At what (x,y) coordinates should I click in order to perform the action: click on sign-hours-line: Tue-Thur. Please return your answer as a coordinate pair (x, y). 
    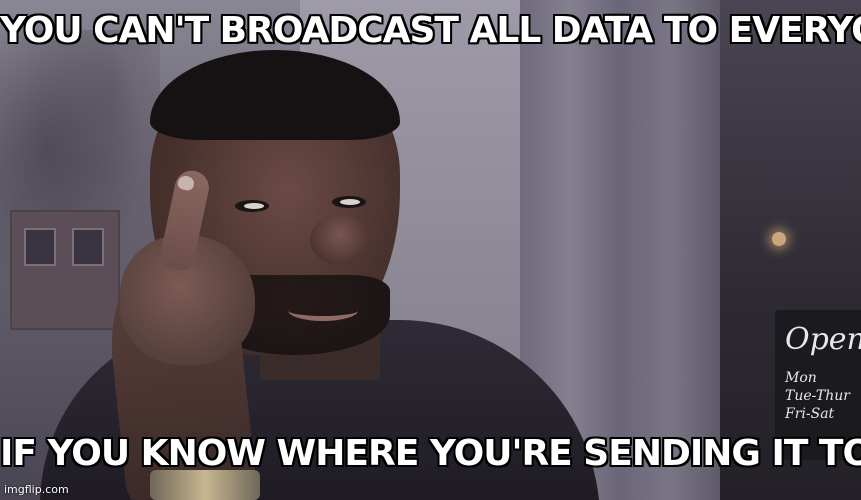
    Looking at the image, I should click on (817, 396).